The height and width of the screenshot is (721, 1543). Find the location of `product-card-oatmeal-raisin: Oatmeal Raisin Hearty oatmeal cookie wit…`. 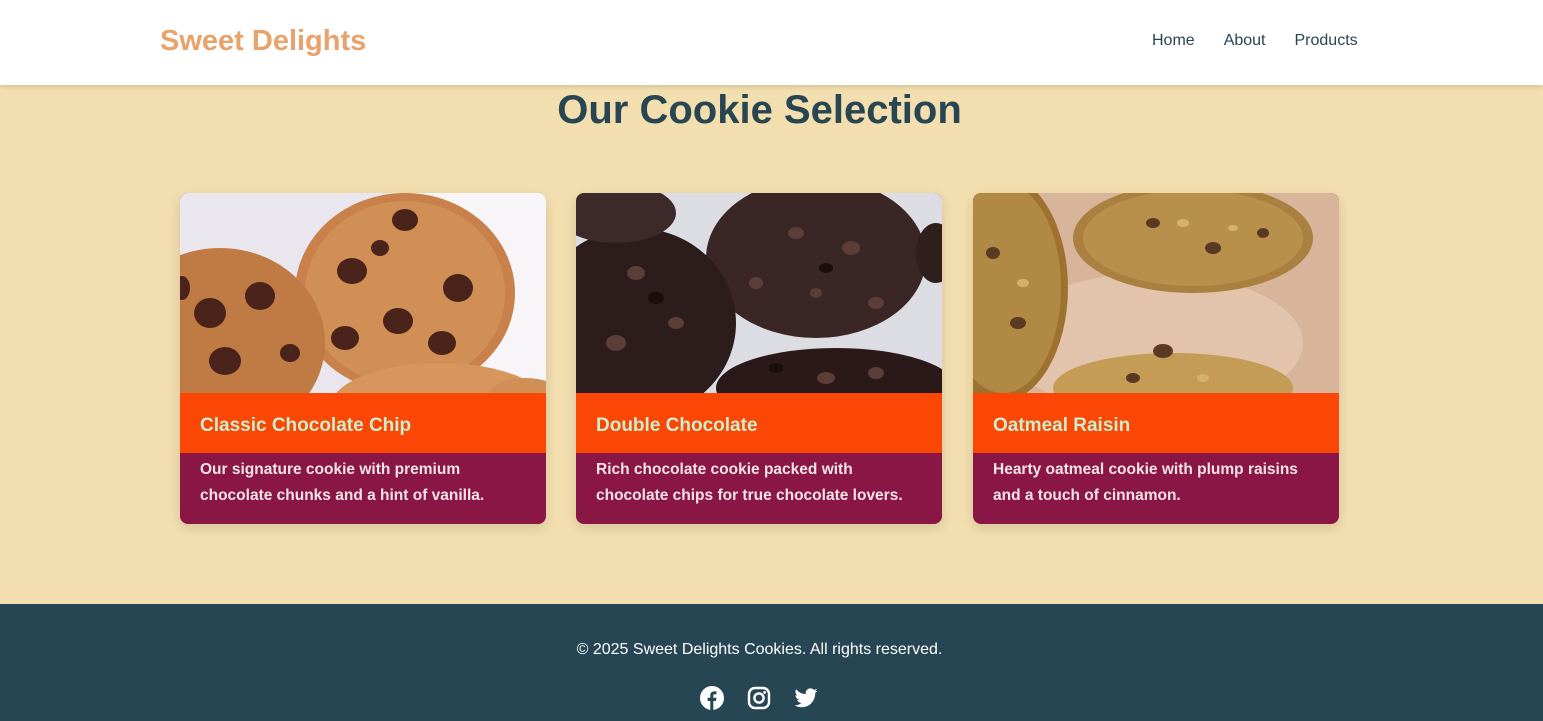

product-card-oatmeal-raisin: Oatmeal Raisin Hearty oatmeal cookie wit… is located at coordinates (1156, 358).